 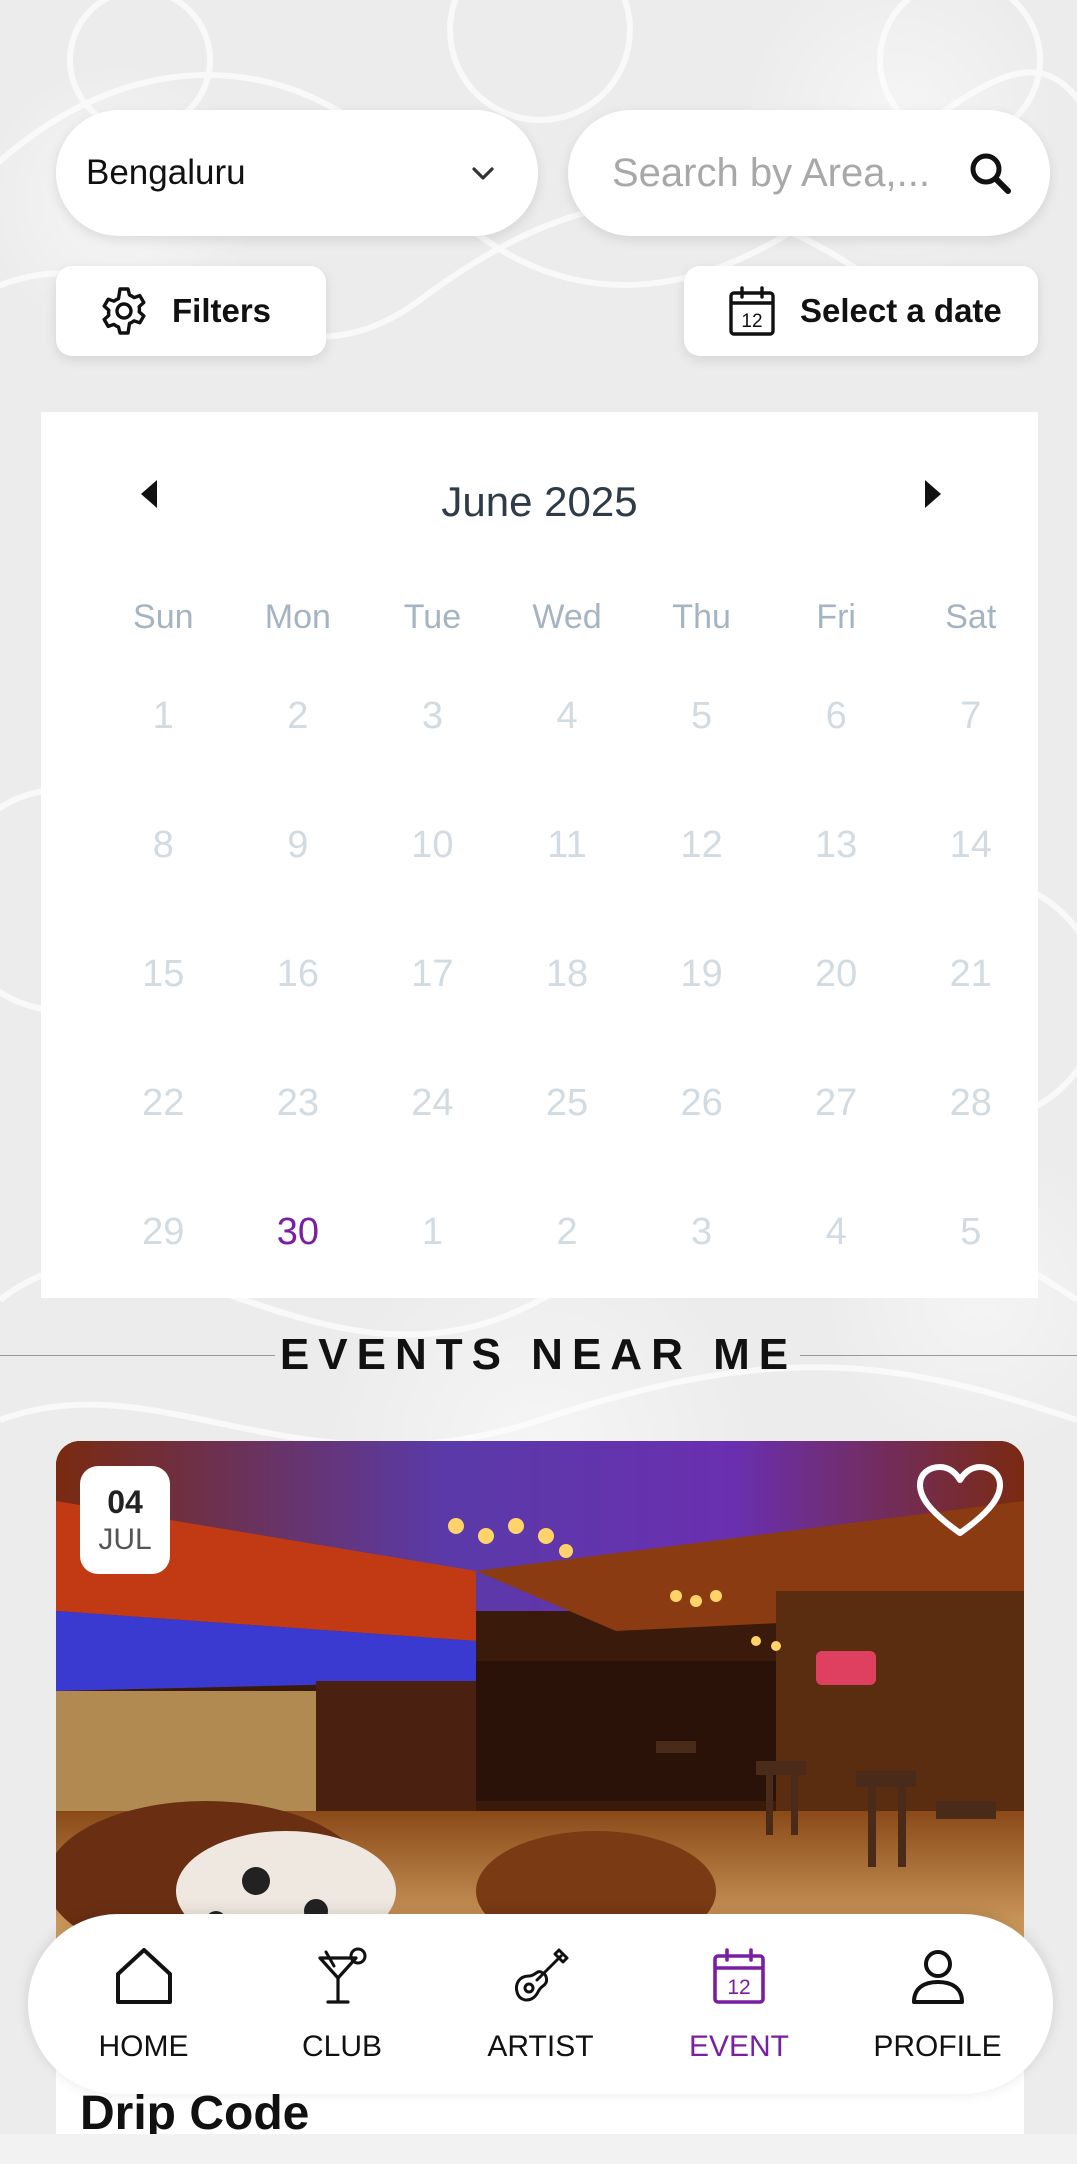 What do you see at coordinates (701, 1103) in the screenshot?
I see `calendar-day: 26` at bounding box center [701, 1103].